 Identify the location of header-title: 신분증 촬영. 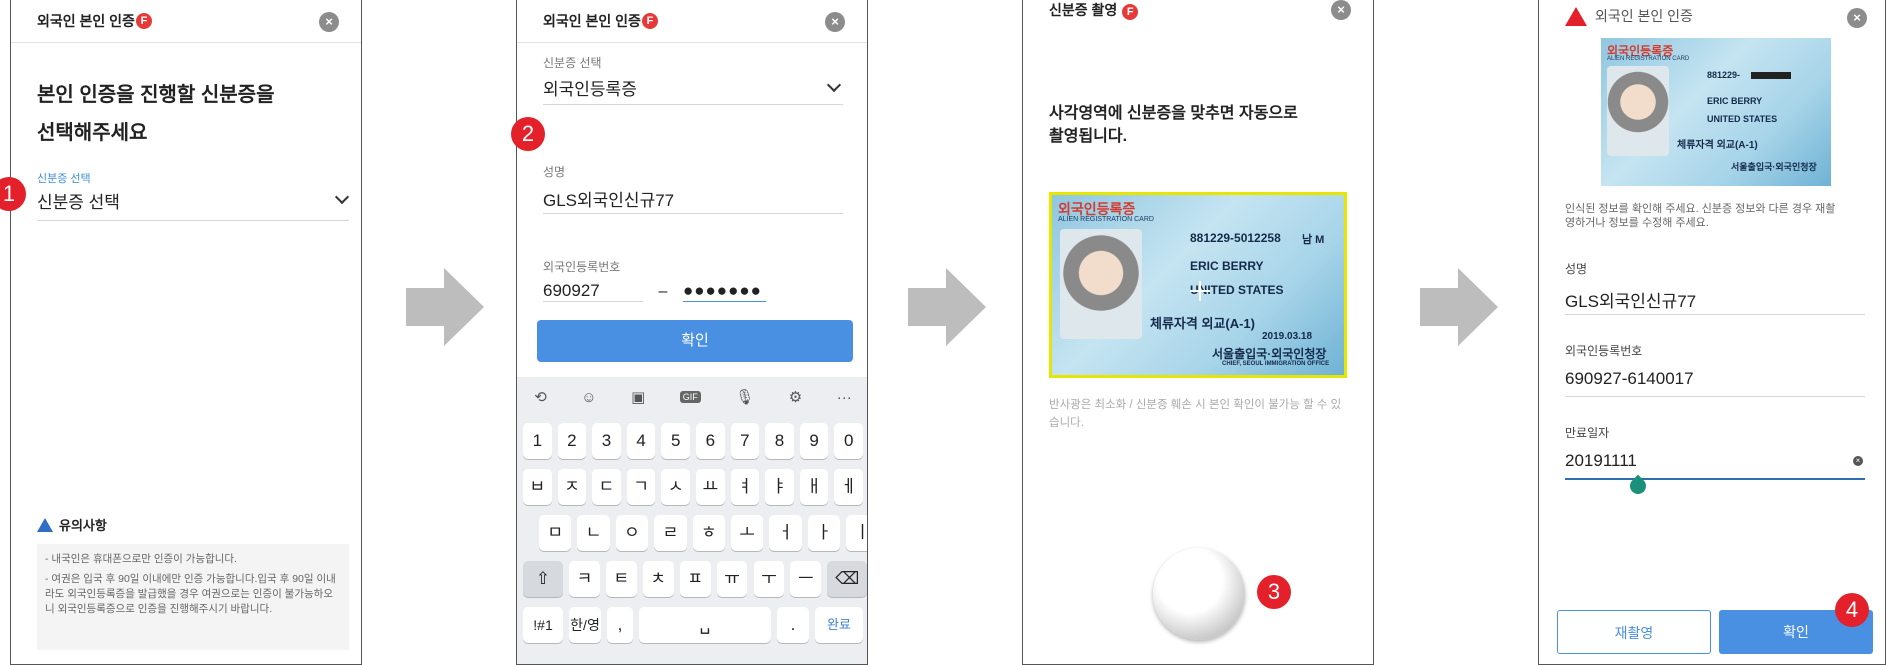
(1083, 10).